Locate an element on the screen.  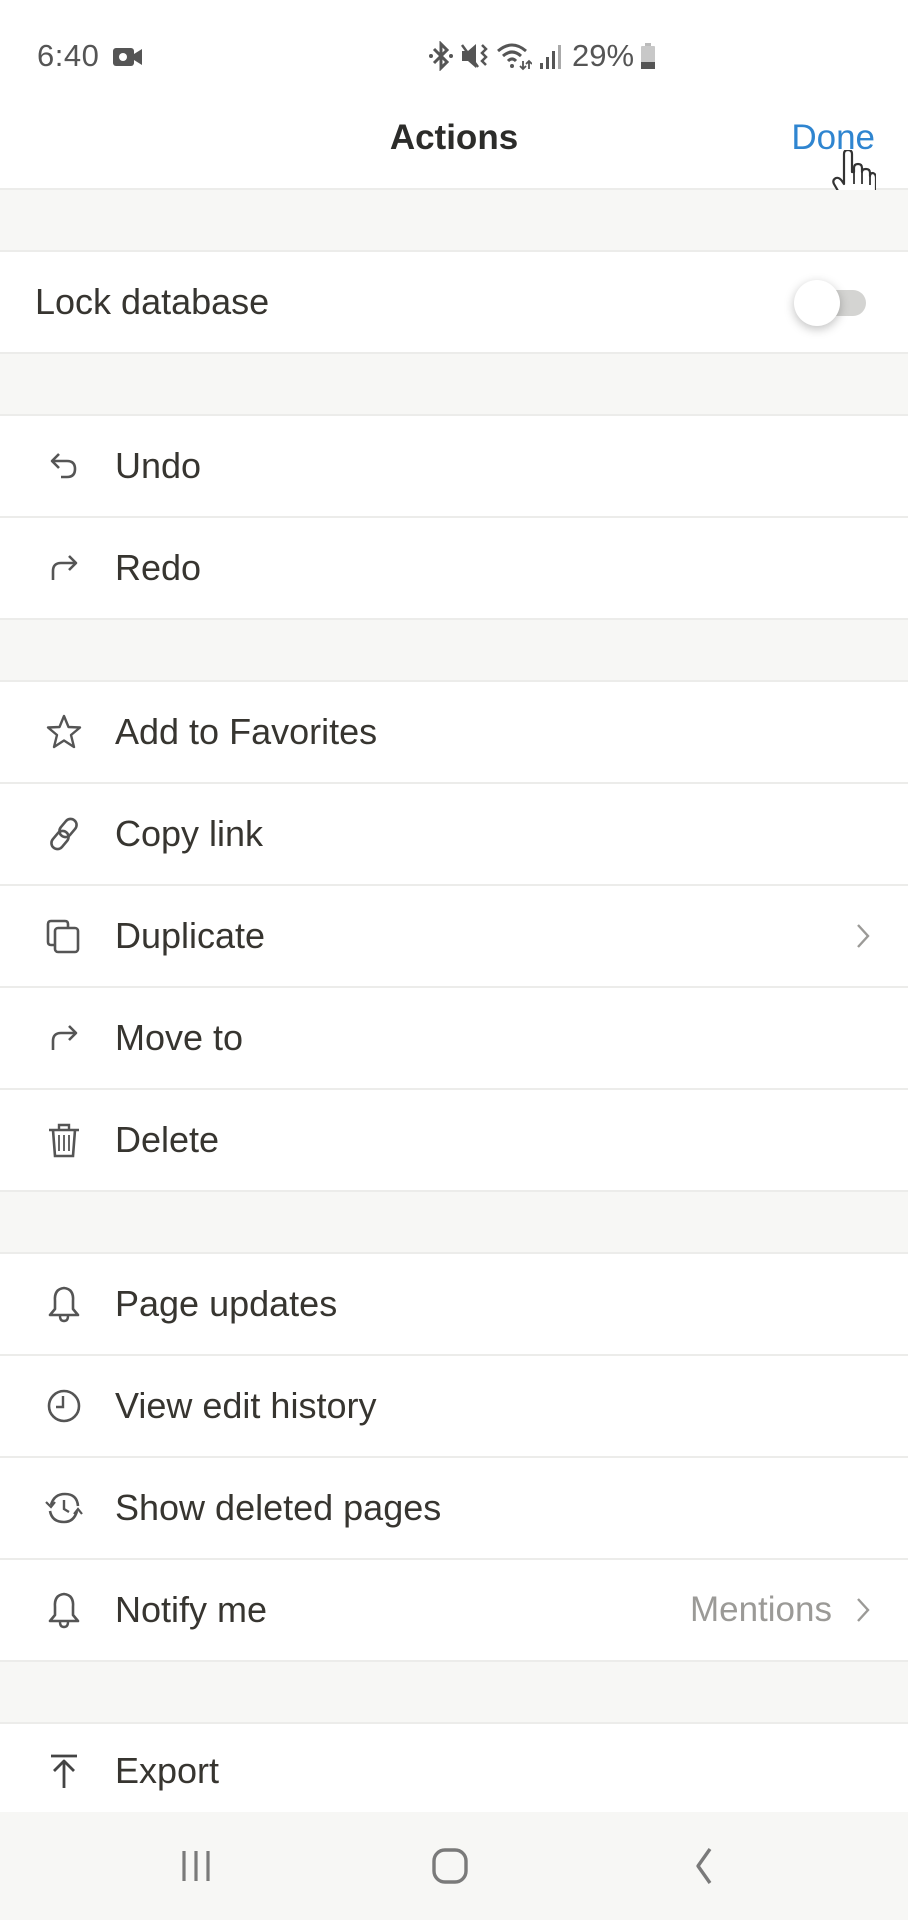
delete-row: Delete is located at coordinates (454, 1141).